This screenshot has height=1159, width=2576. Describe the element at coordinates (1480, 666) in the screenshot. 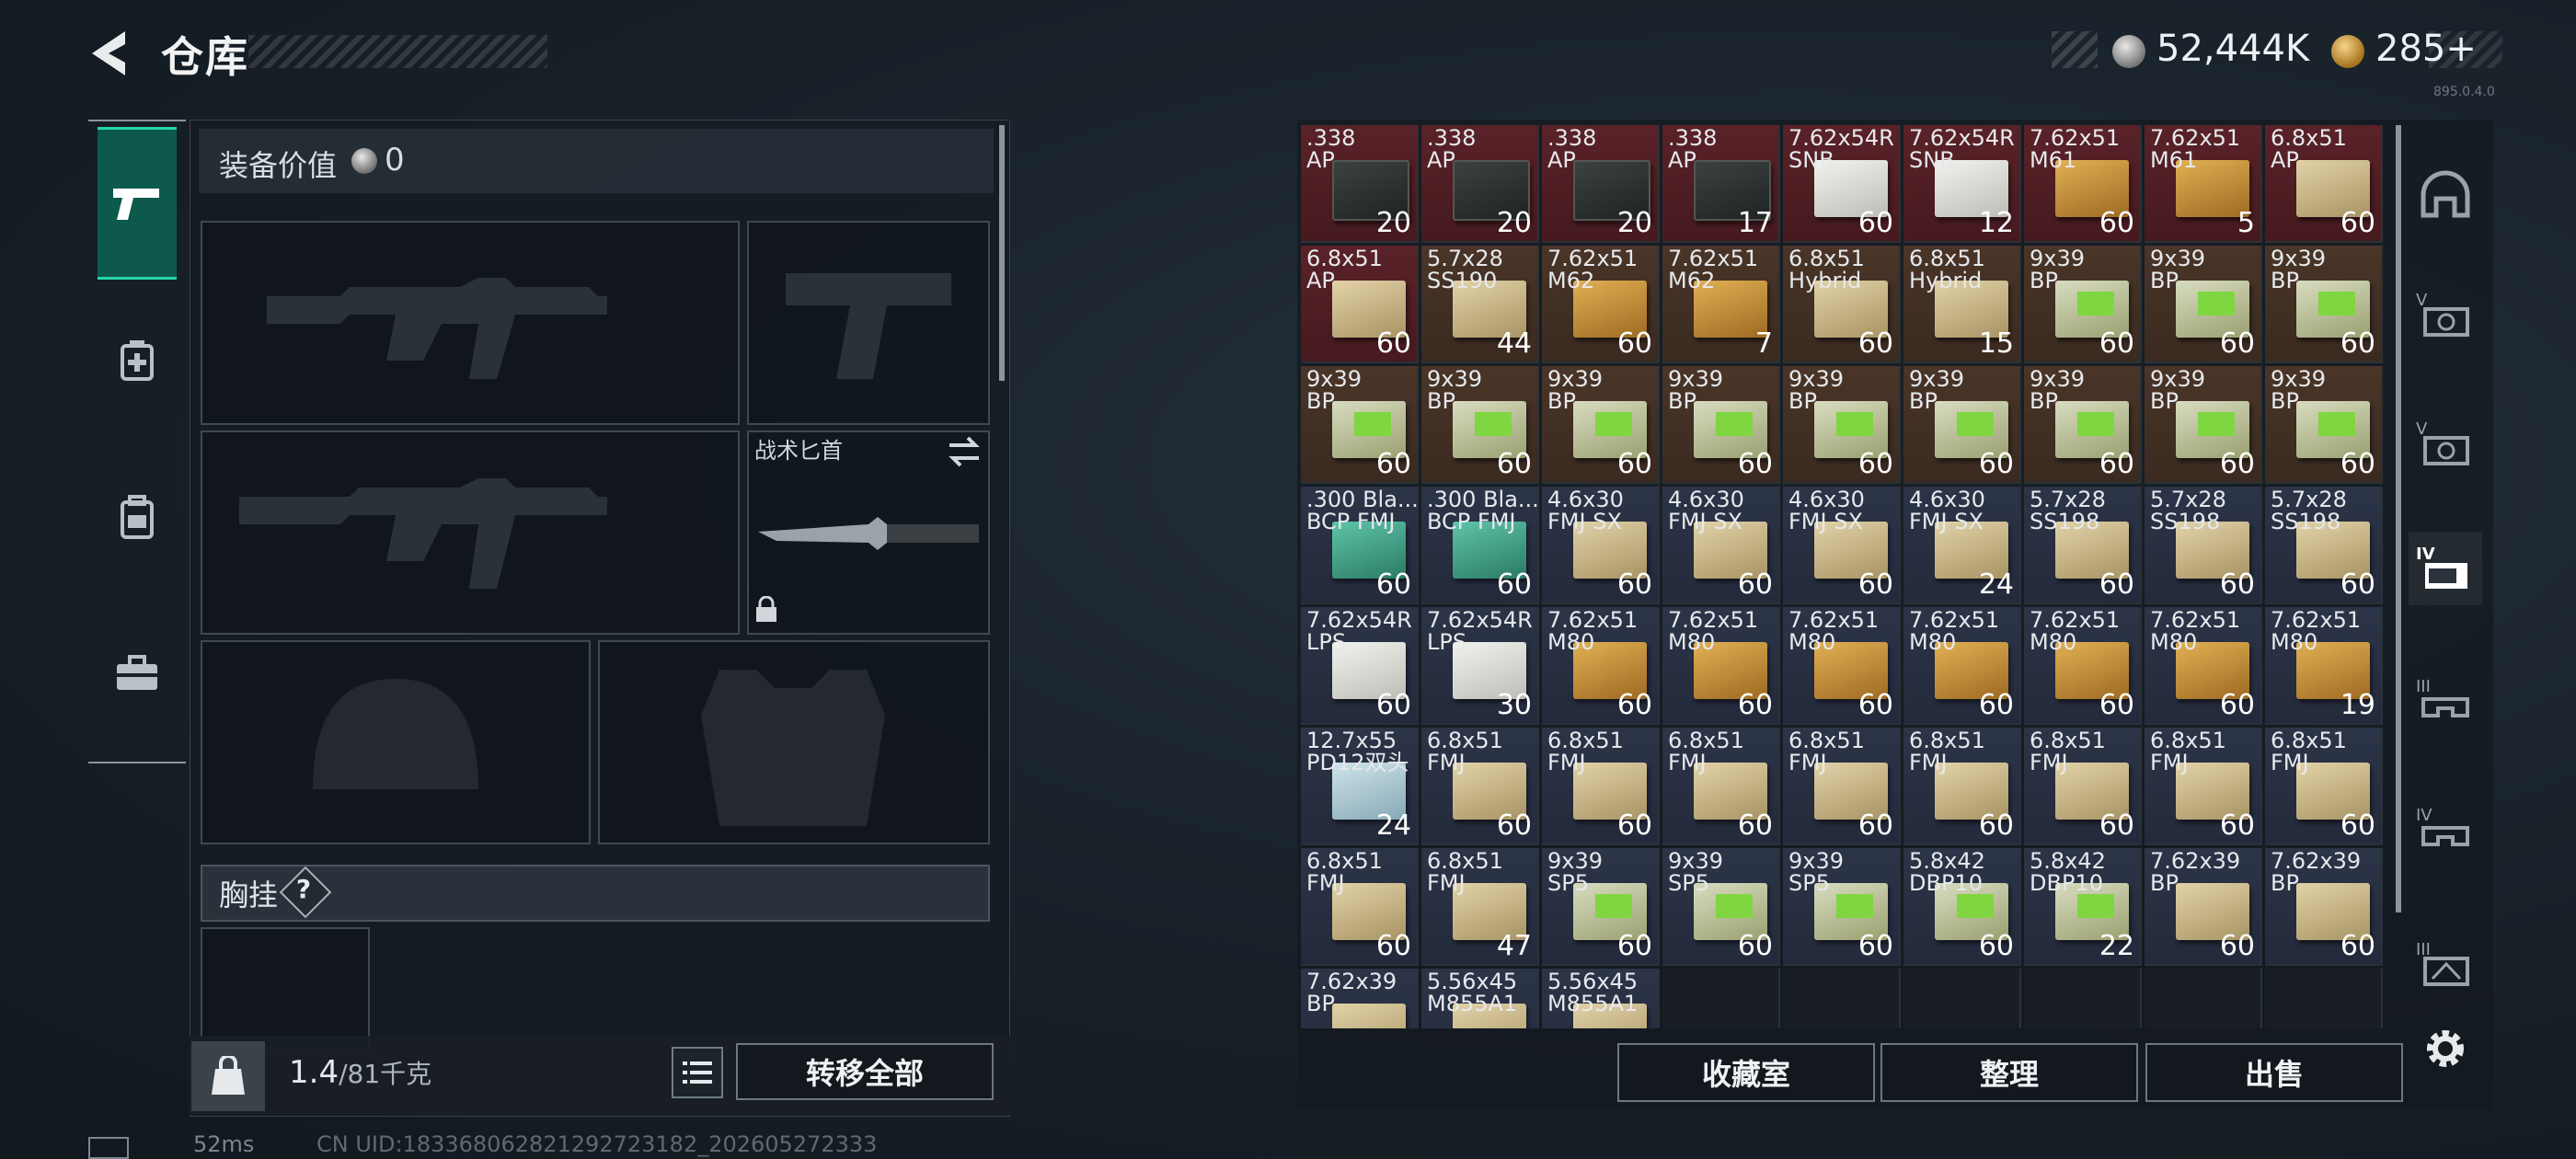

I see `inventory-item: 7.62x54R LPS 30` at that location.